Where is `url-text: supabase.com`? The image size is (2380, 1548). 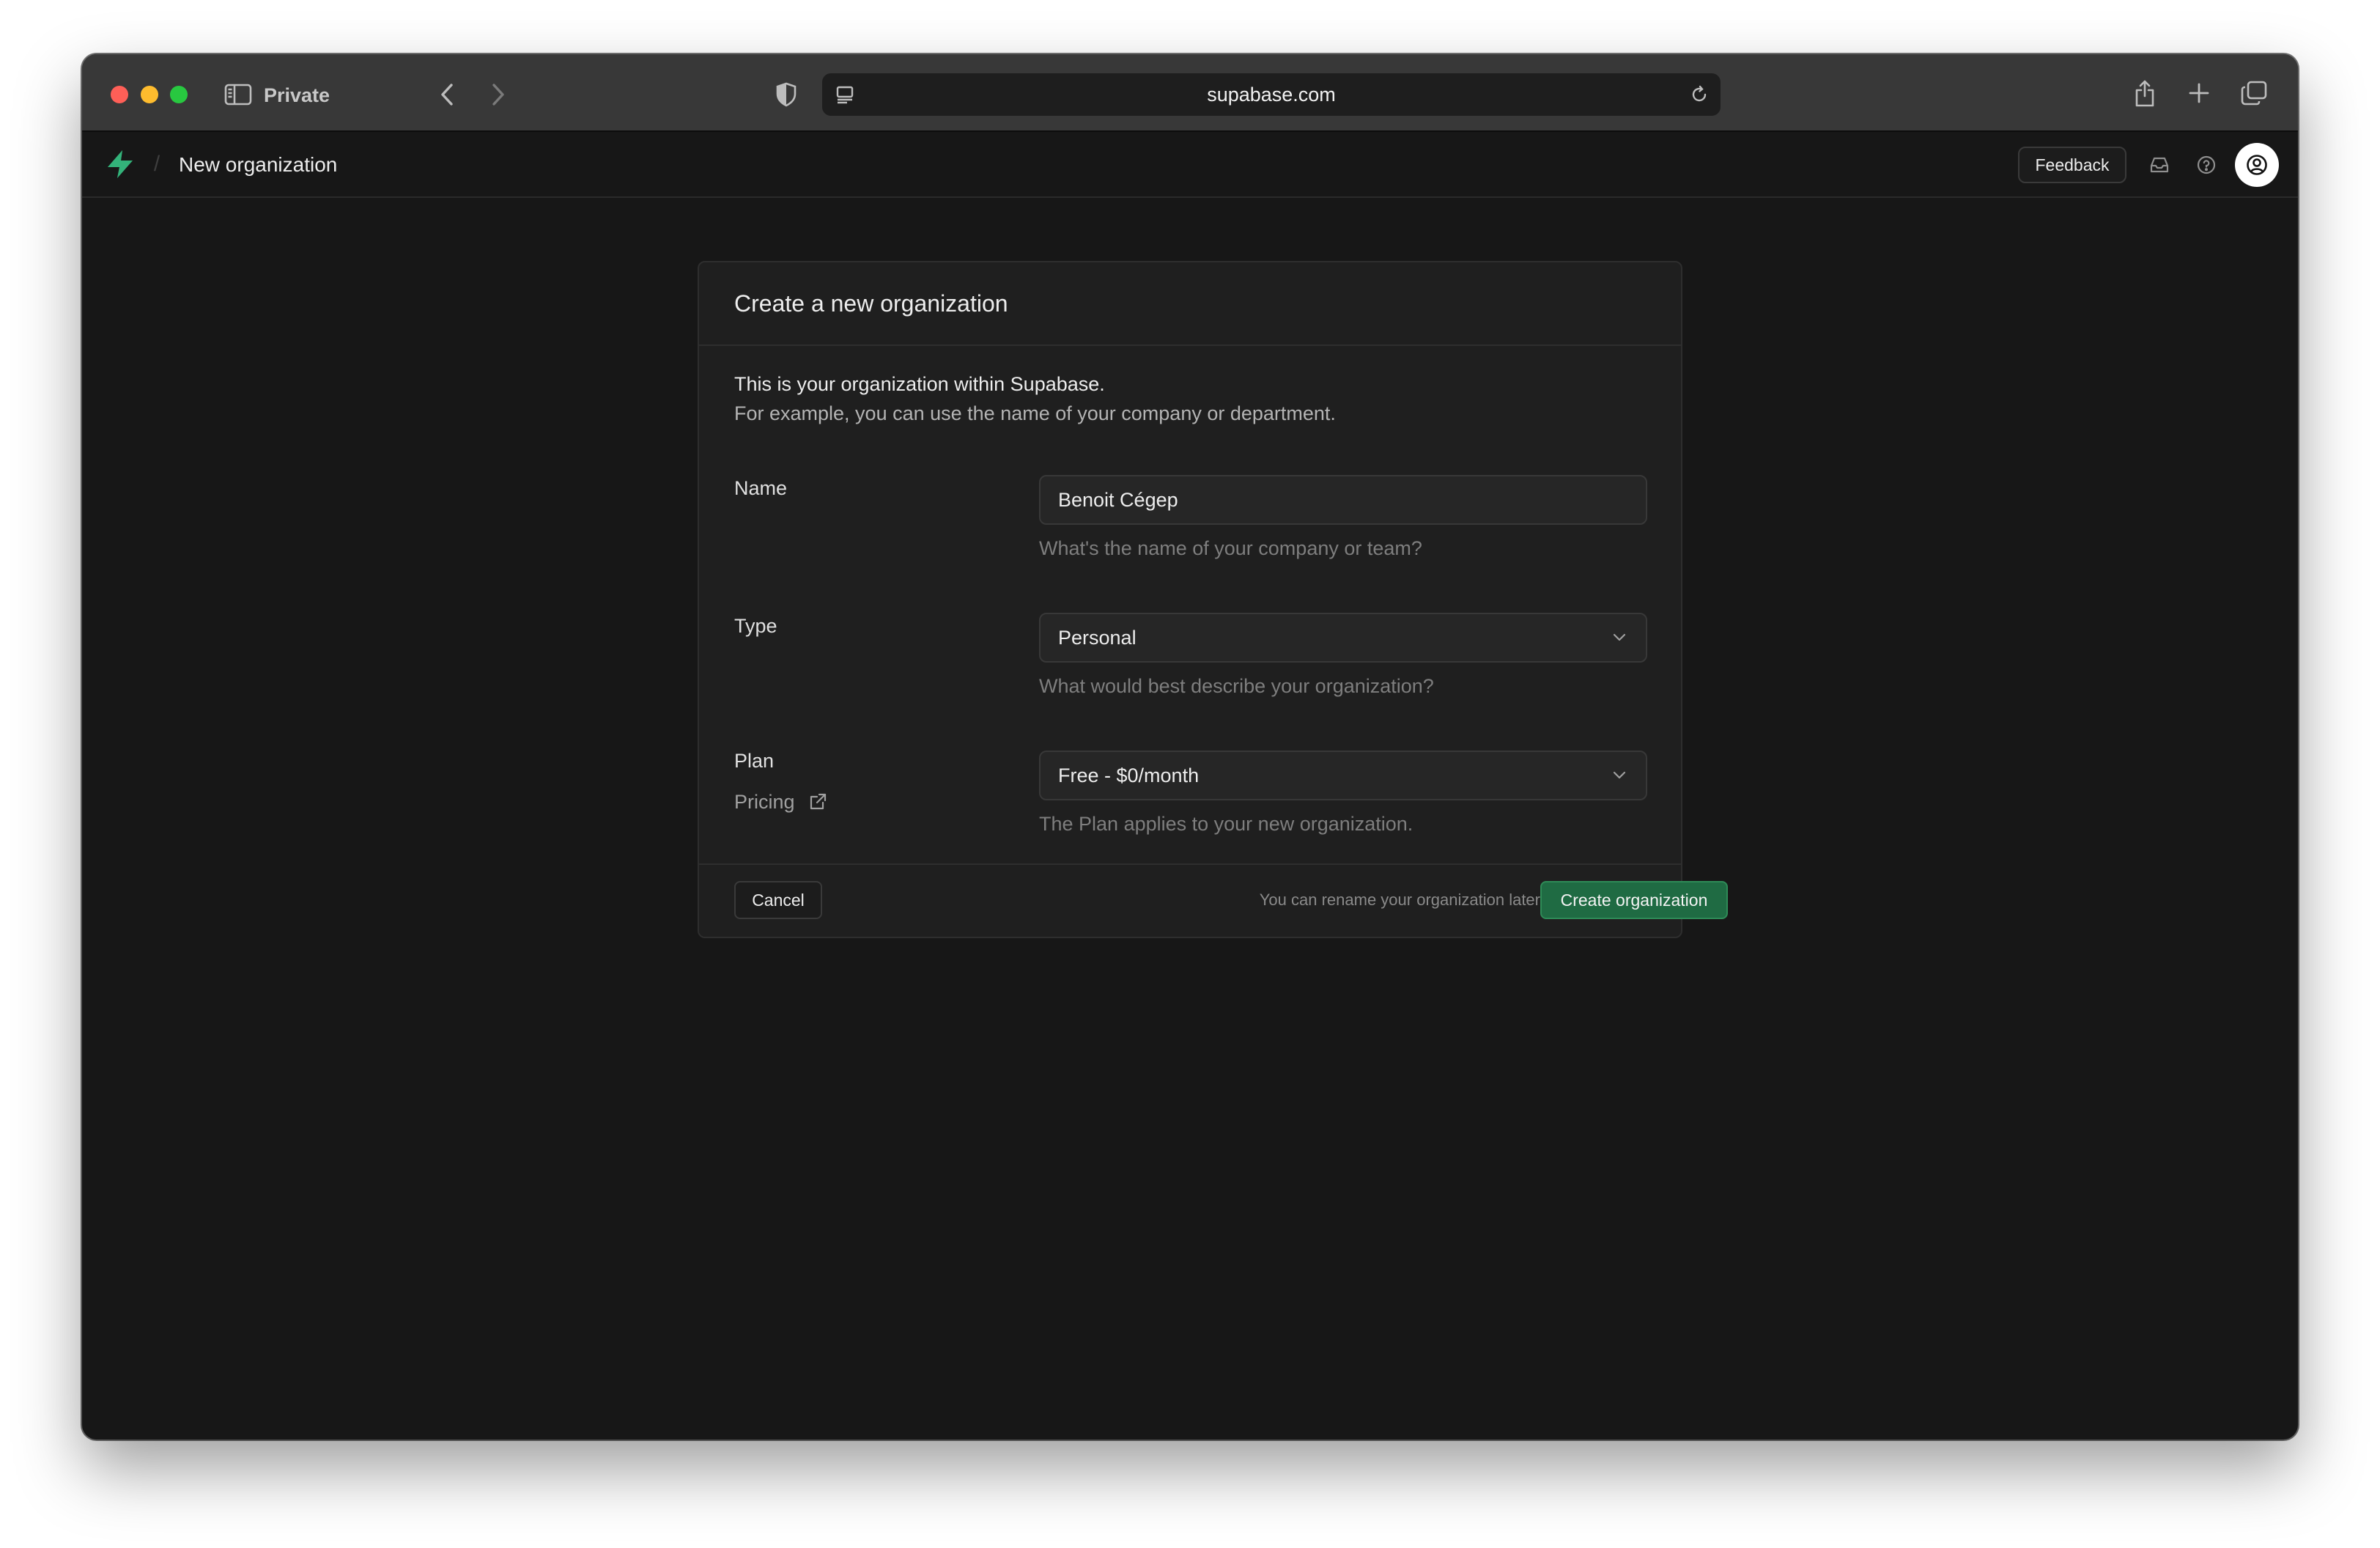
url-text: supabase.com is located at coordinates (1271, 95).